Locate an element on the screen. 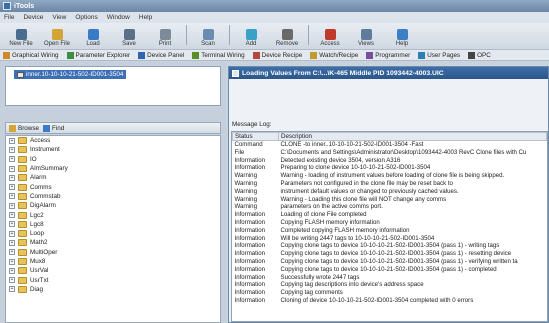 Image resolution: width=549 pixels, height=323 pixels. toolbar-label: Print is located at coordinates (165, 44).